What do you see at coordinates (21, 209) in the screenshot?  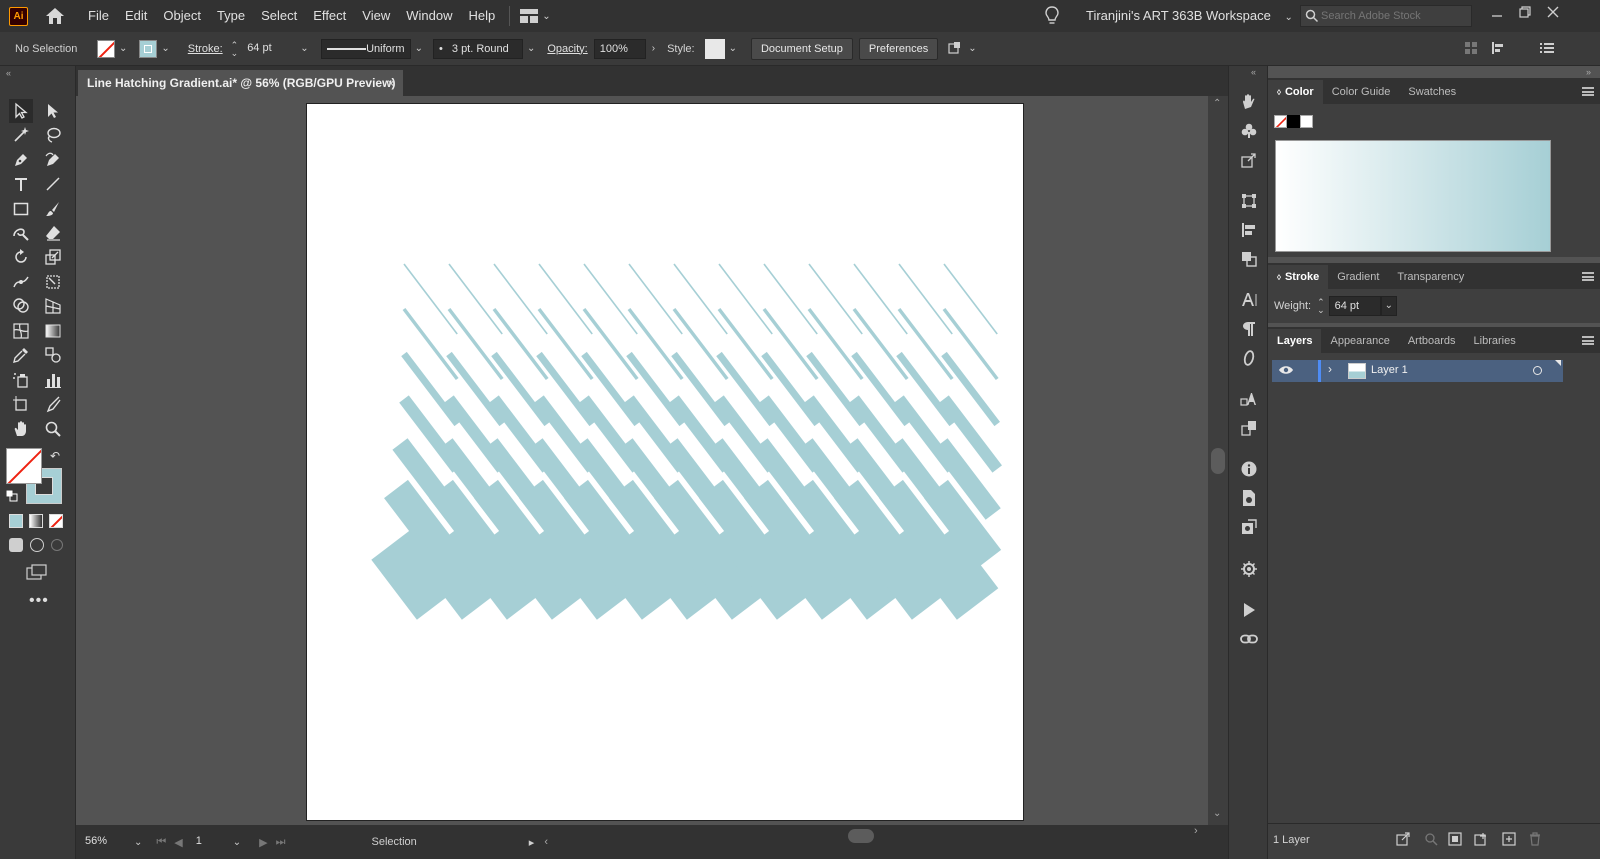 I see `rectangle-tool-icon` at bounding box center [21, 209].